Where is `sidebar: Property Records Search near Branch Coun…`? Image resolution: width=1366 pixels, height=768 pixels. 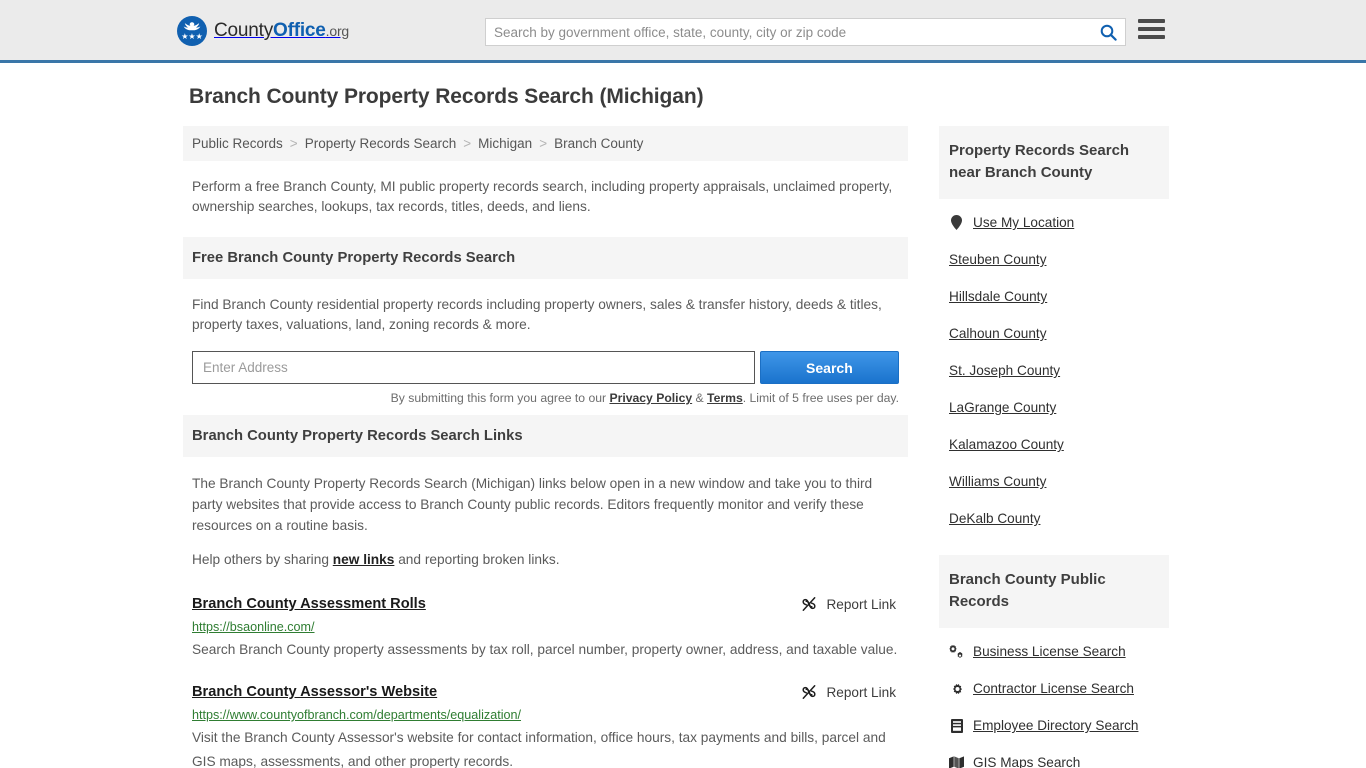
sidebar: Property Records Search near Branch Coun… is located at coordinates (1054, 447).